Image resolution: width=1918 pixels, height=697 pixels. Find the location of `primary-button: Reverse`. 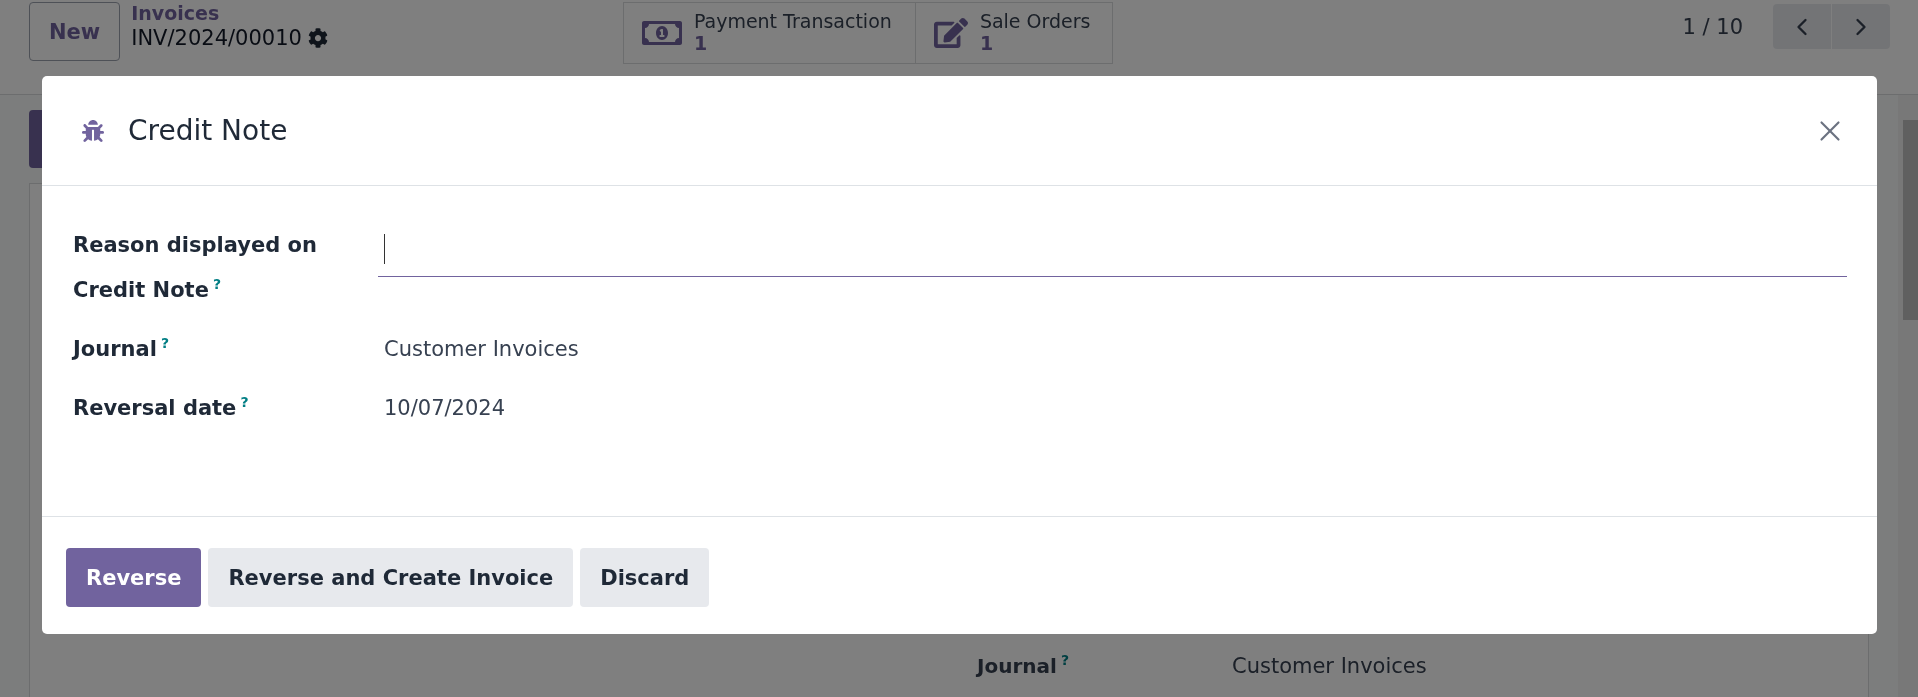

primary-button: Reverse is located at coordinates (134, 577).